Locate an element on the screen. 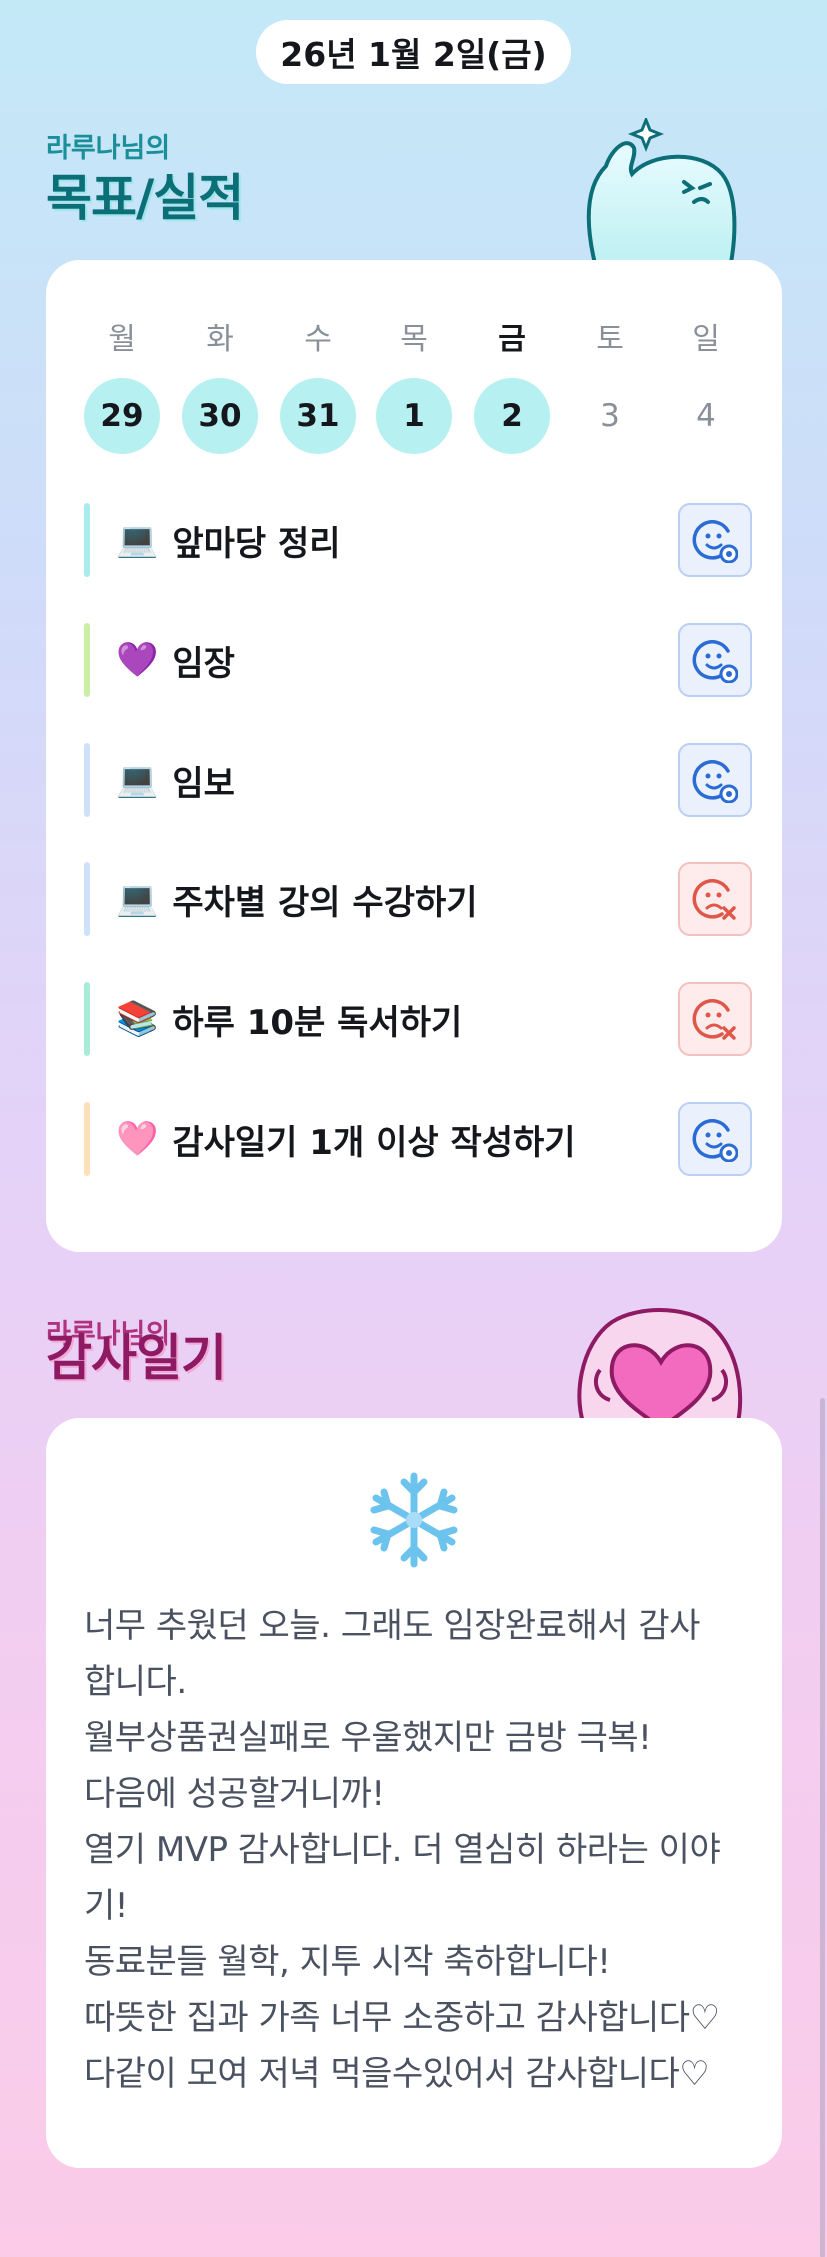  day-label: 월 is located at coordinates (122, 339).